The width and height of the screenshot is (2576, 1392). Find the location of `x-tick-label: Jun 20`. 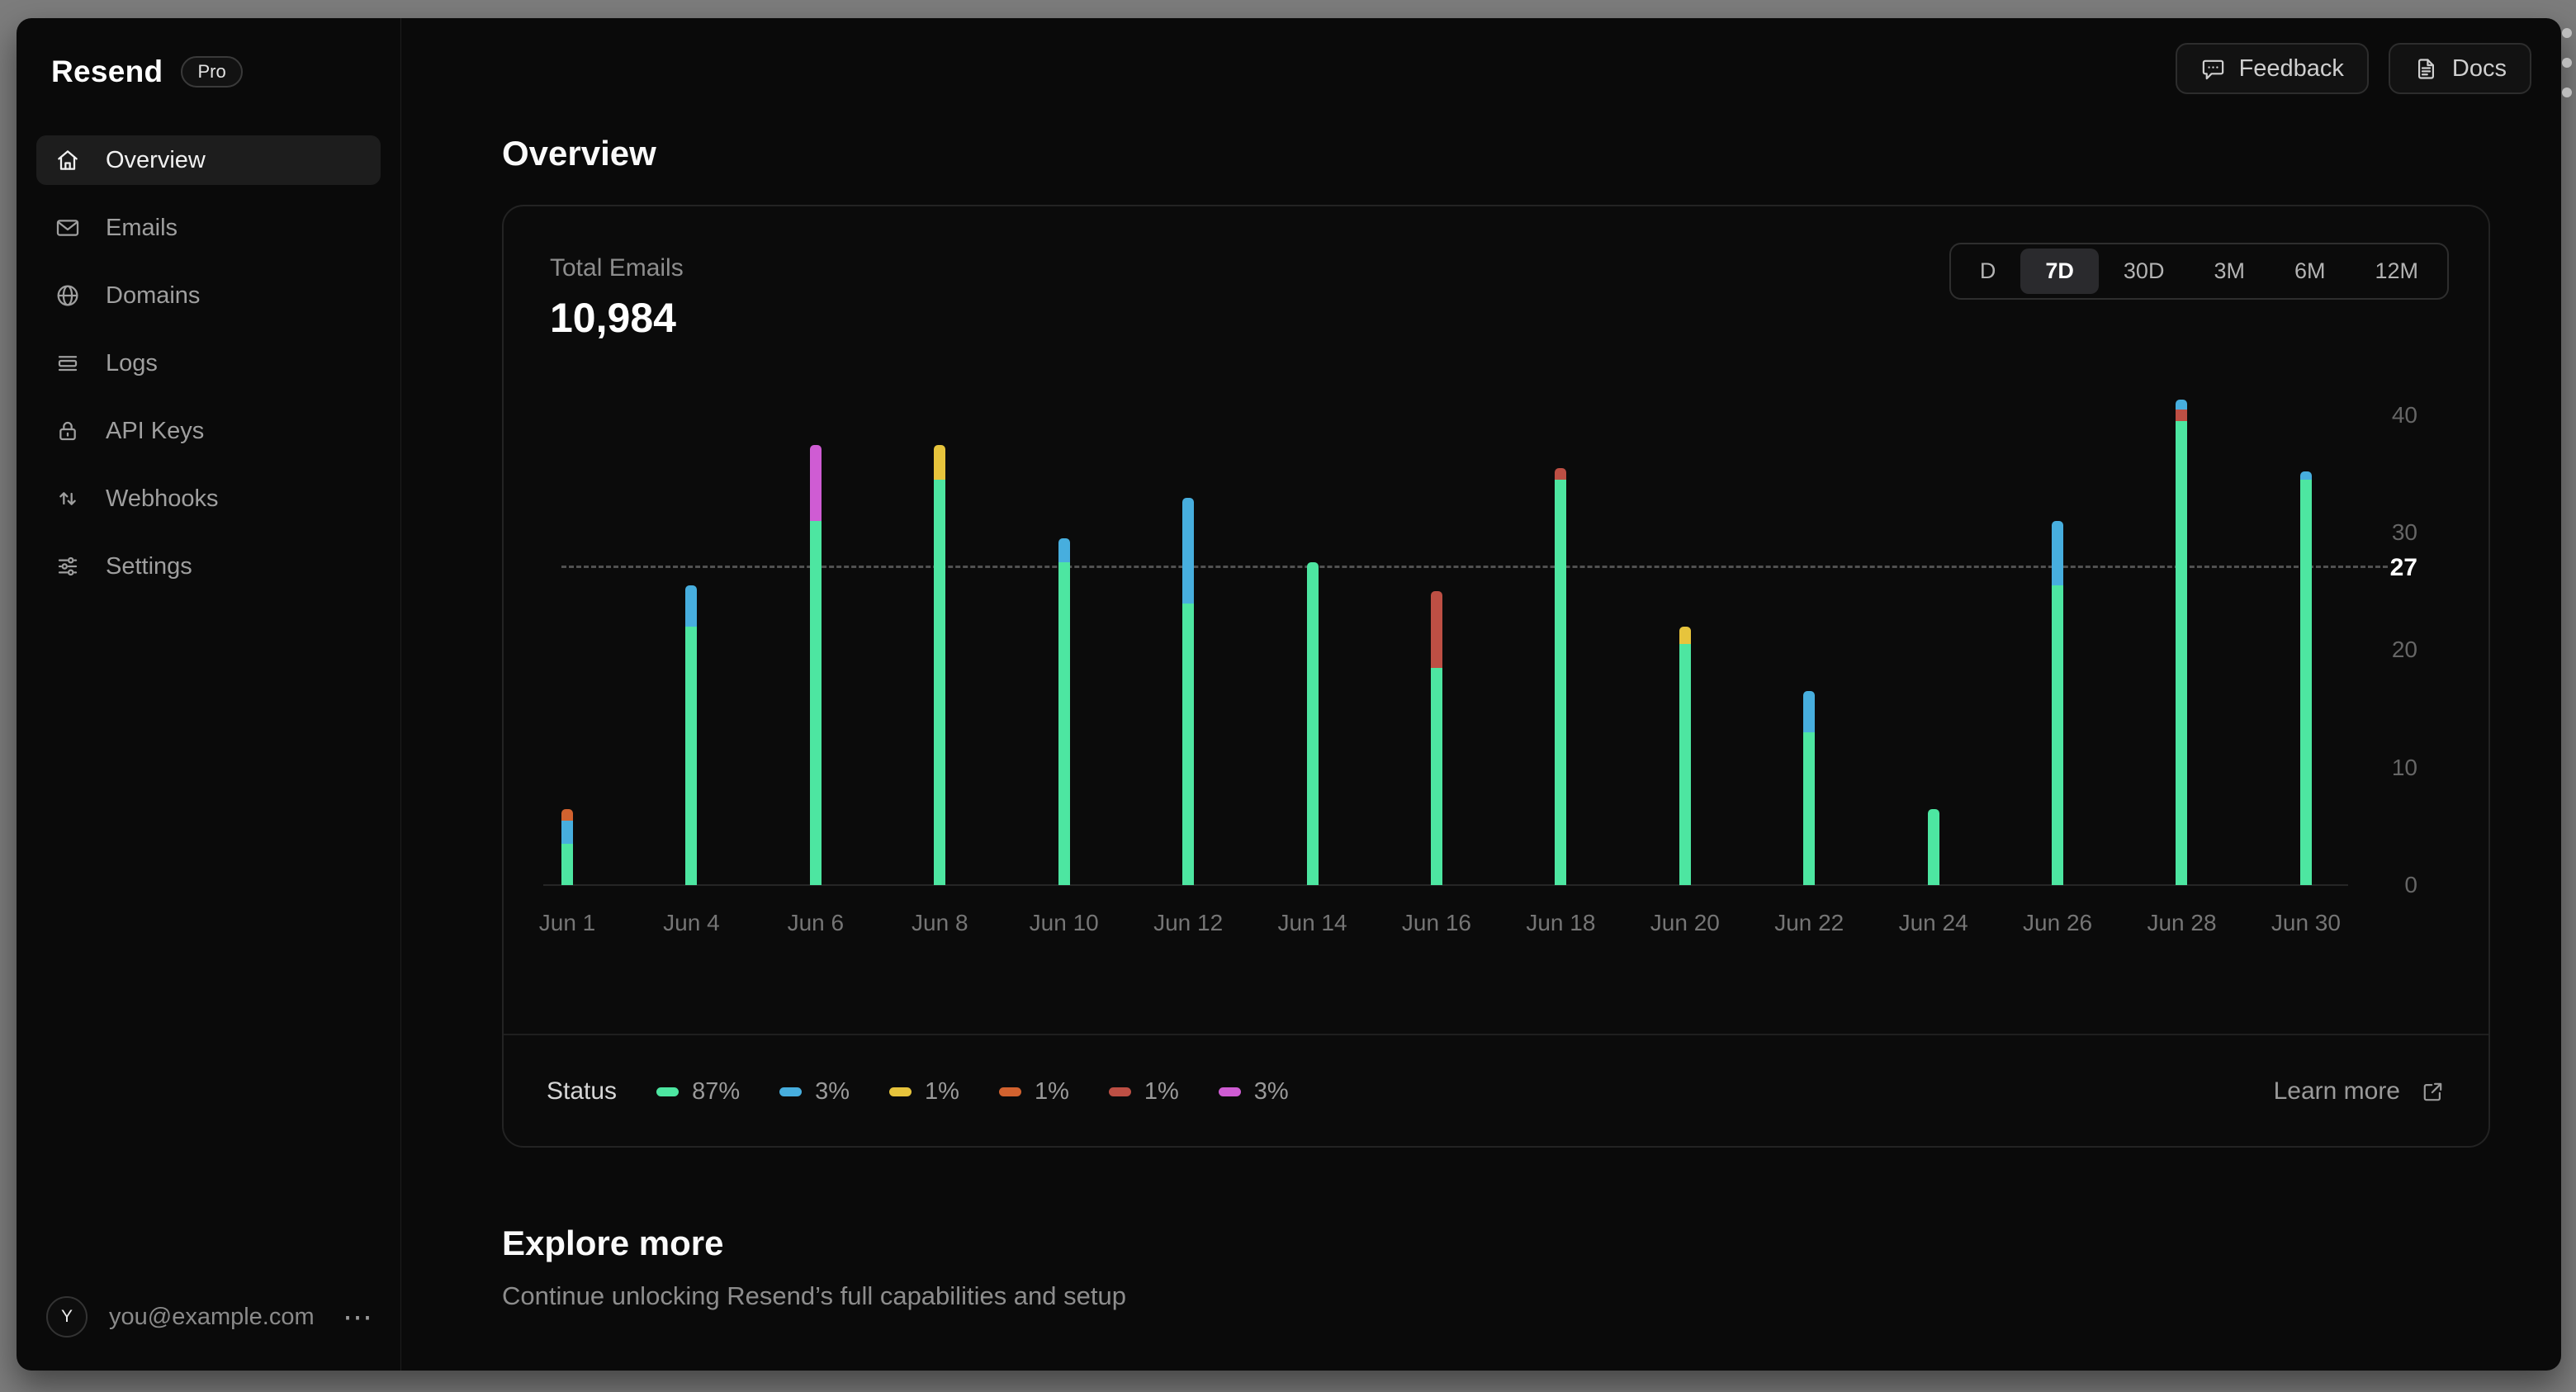

x-tick-label: Jun 20 is located at coordinates (1685, 923).